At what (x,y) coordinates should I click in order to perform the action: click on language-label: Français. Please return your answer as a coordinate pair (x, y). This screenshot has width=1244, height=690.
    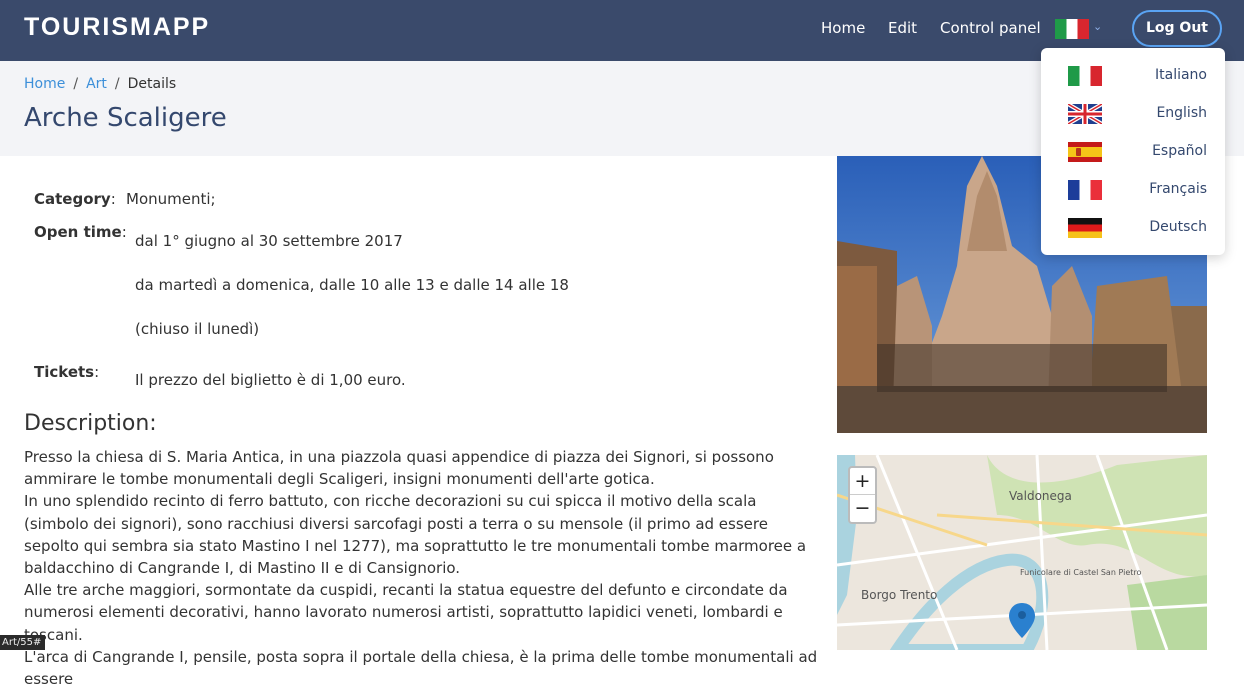
    Looking at the image, I should click on (1178, 189).